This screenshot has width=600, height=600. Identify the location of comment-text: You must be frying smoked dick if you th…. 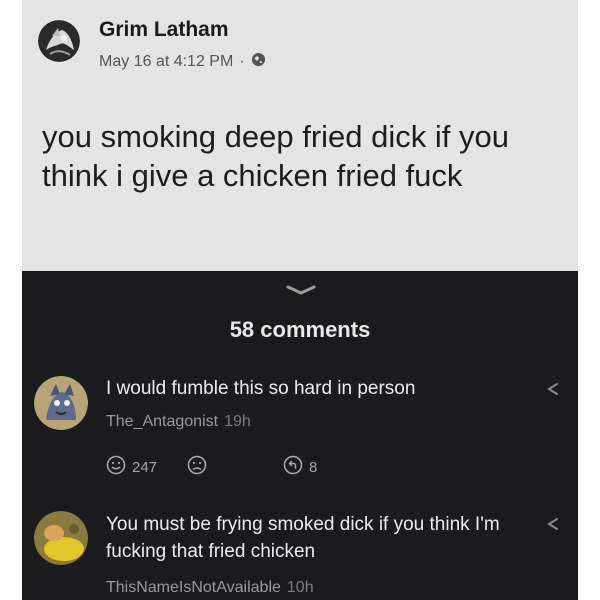
(303, 538).